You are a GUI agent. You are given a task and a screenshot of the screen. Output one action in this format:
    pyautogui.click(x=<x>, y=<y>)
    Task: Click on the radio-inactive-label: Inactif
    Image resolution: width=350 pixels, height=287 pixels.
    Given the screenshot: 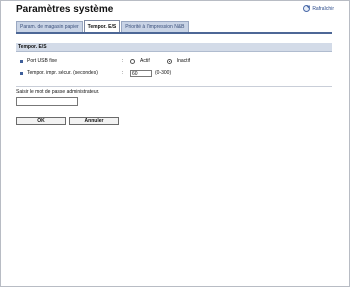 What is the action you would take?
    pyautogui.click(x=183, y=61)
    